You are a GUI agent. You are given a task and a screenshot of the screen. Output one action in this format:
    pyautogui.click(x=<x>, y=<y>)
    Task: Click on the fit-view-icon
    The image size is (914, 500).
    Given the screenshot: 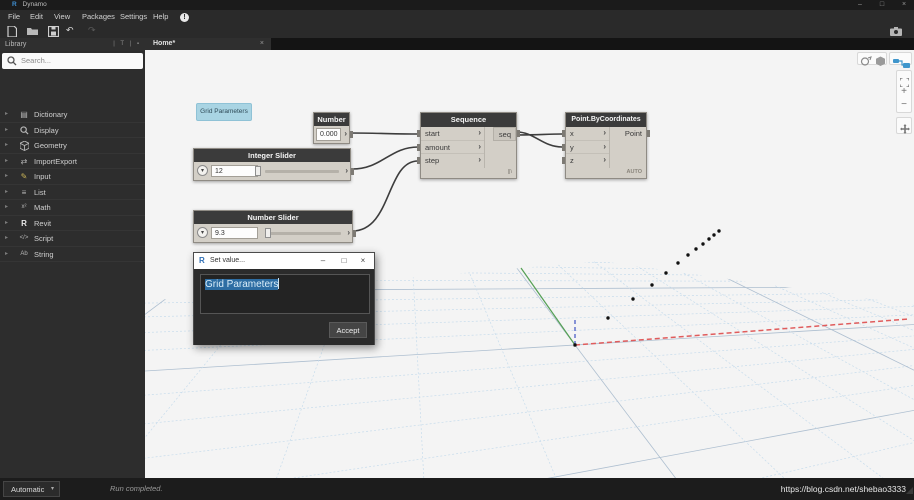 What is the action you would take?
    pyautogui.click(x=904, y=79)
    